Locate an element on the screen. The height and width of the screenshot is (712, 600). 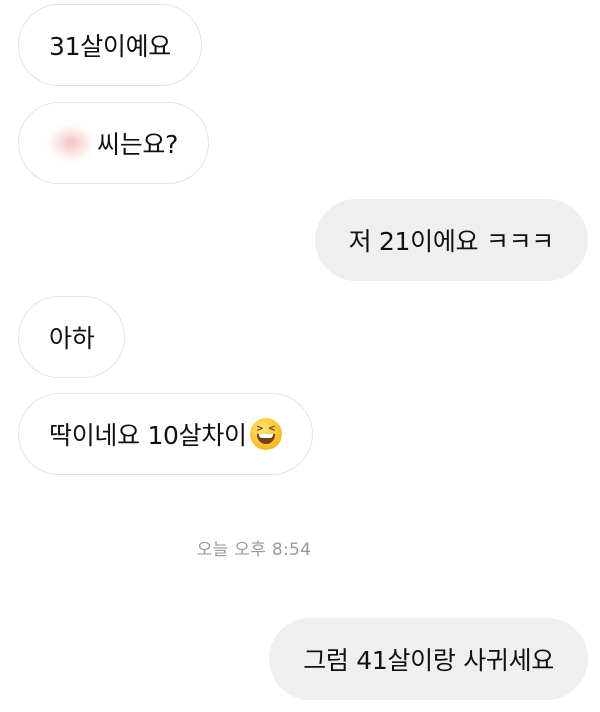
redacted-name is located at coordinates (71, 143).